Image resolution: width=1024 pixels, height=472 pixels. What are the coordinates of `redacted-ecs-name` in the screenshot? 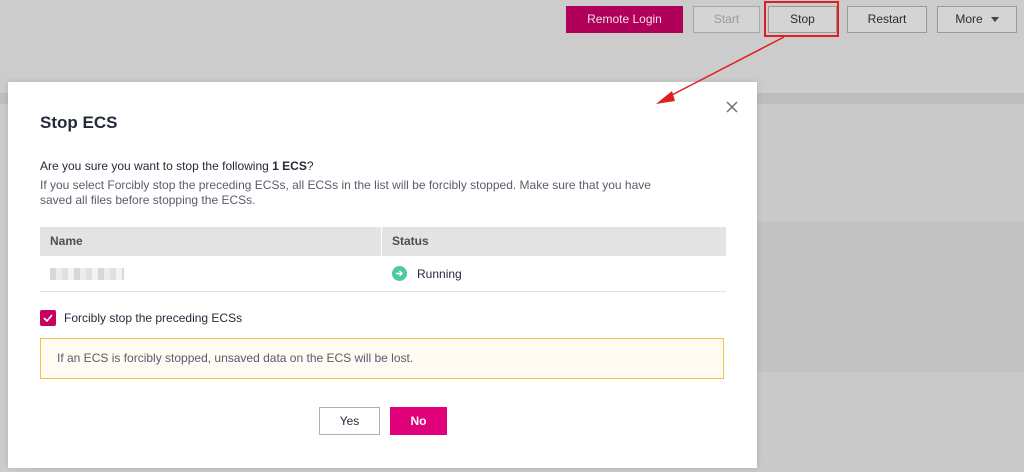 It's located at (87, 273).